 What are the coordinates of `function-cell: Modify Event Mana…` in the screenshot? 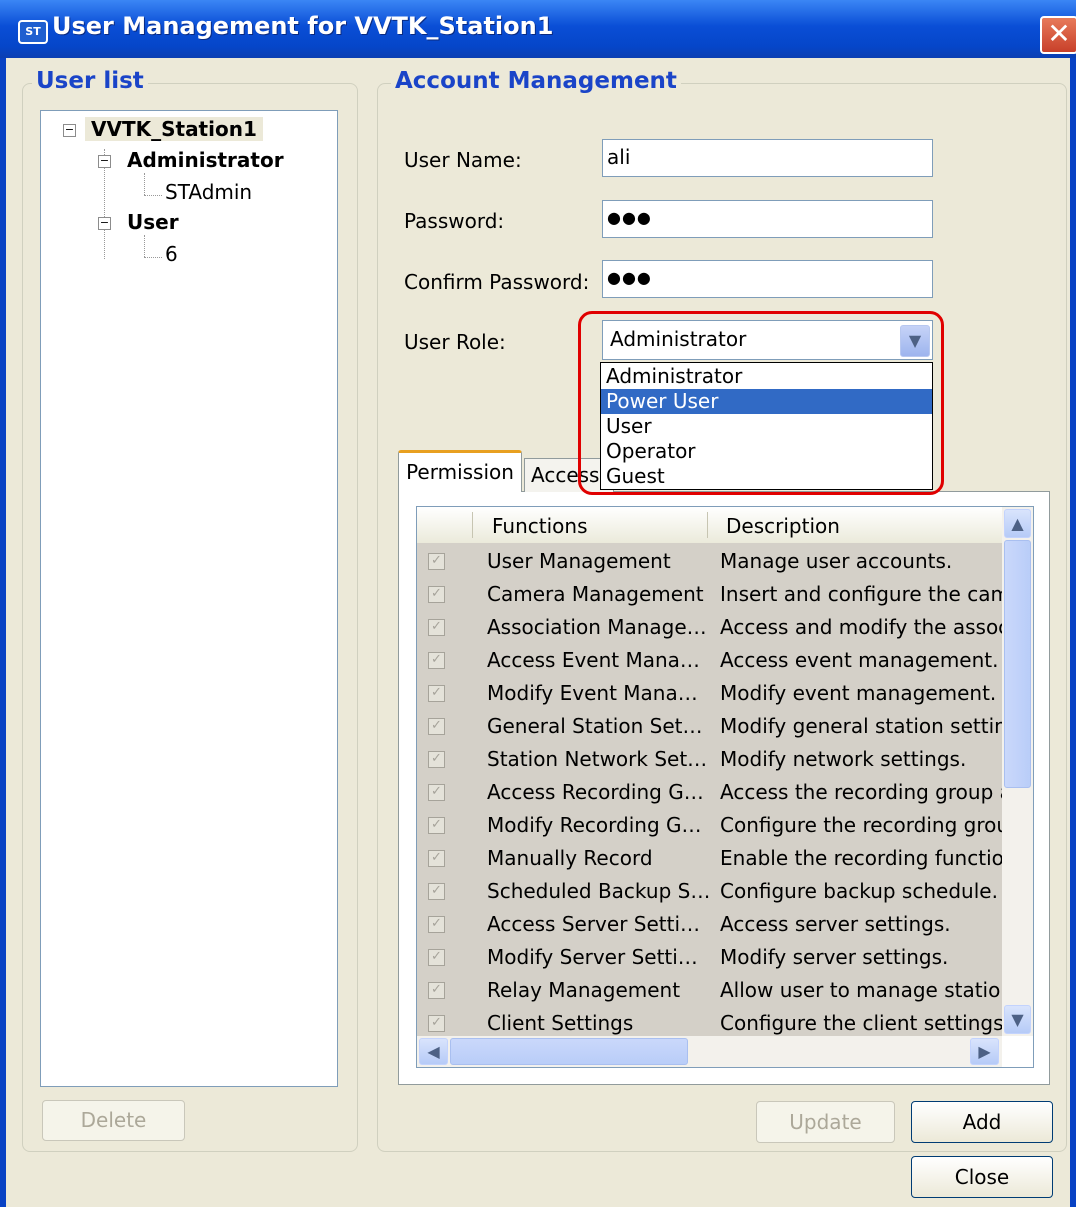 It's located at (592, 693).